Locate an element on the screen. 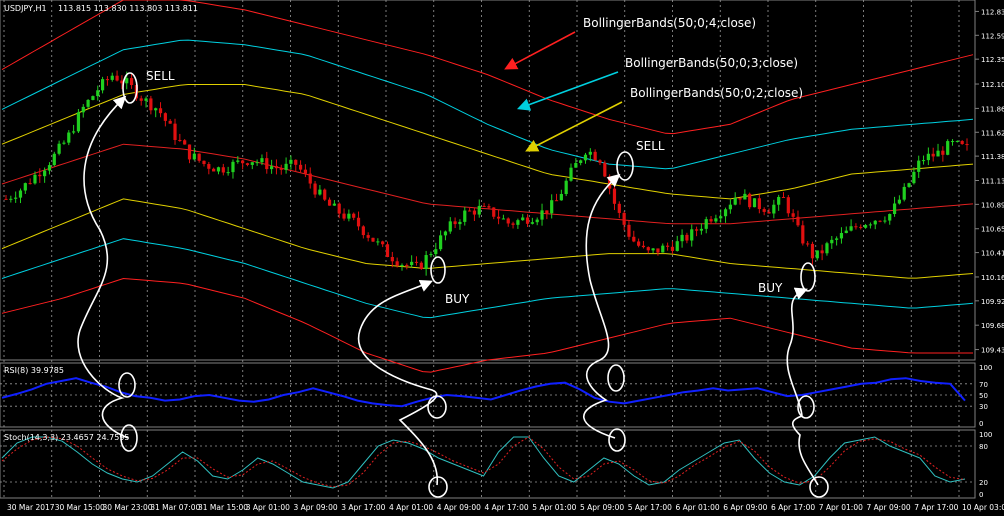 Image resolution: width=1004 pixels, height=516 pixels. price-tick-label: 111.135 is located at coordinates (992, 181).